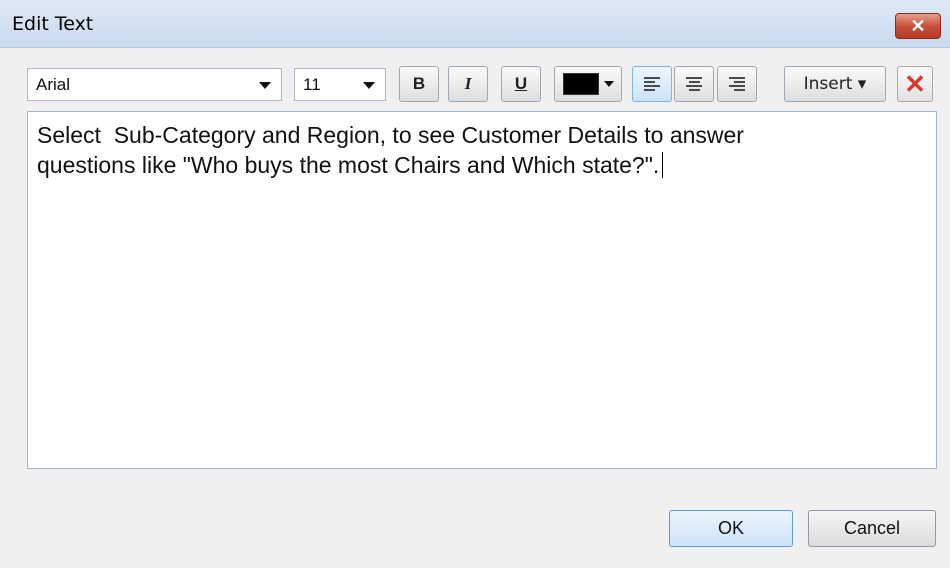 This screenshot has height=568, width=950. I want to click on italic-icon: I, so click(468, 83).